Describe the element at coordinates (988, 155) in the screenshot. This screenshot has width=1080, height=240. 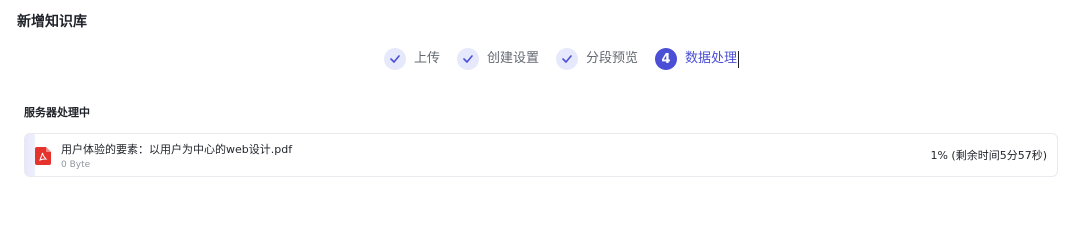
I see `progress-status: 1% (剩余时间5分57秒)` at that location.